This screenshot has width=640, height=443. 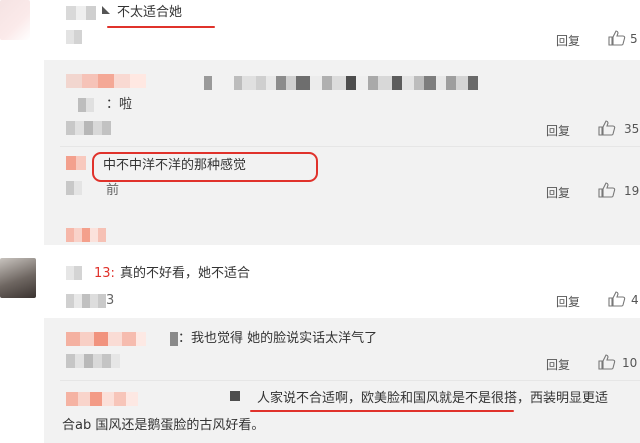 What do you see at coordinates (86, 235) in the screenshot?
I see `more-replies-blurred` at bounding box center [86, 235].